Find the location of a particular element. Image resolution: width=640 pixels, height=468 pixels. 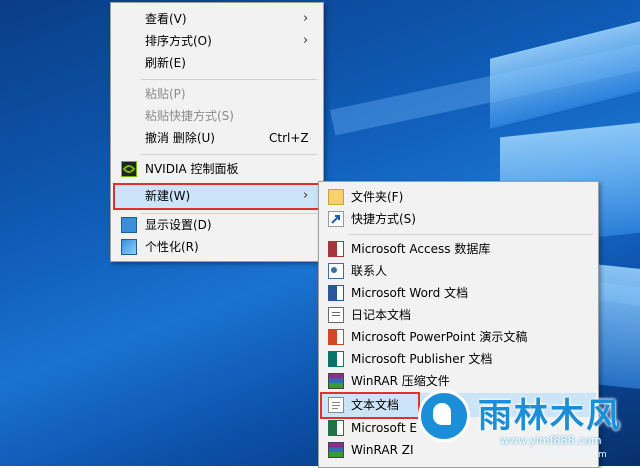

menu-item-label: NVIDIA 控制面板 is located at coordinates (192, 169).